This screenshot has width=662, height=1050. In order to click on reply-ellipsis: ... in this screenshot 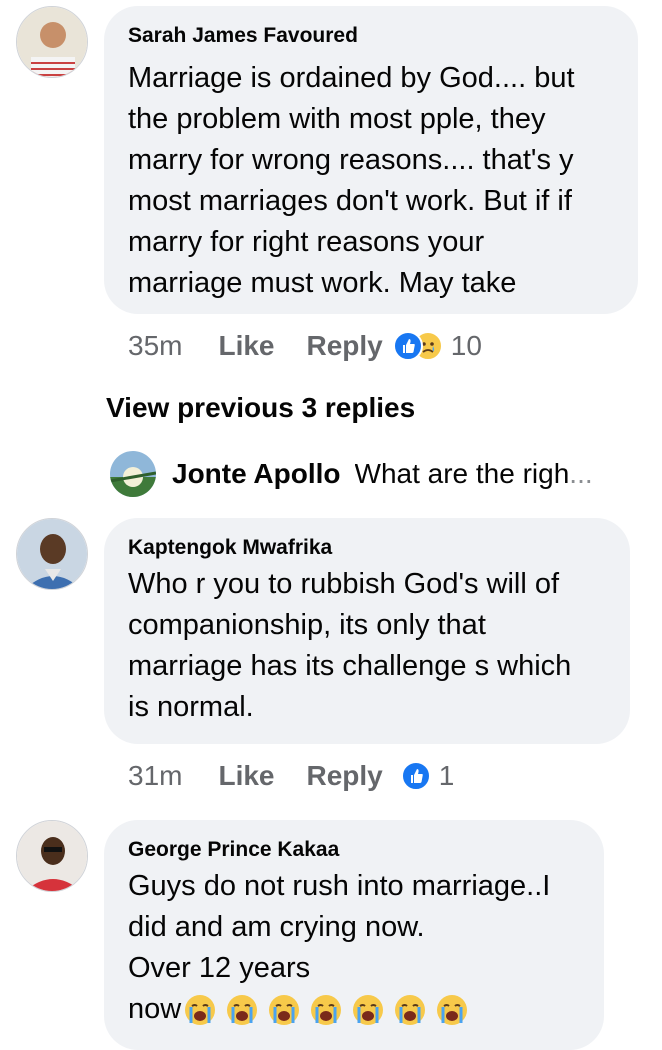, I will do `click(581, 473)`.